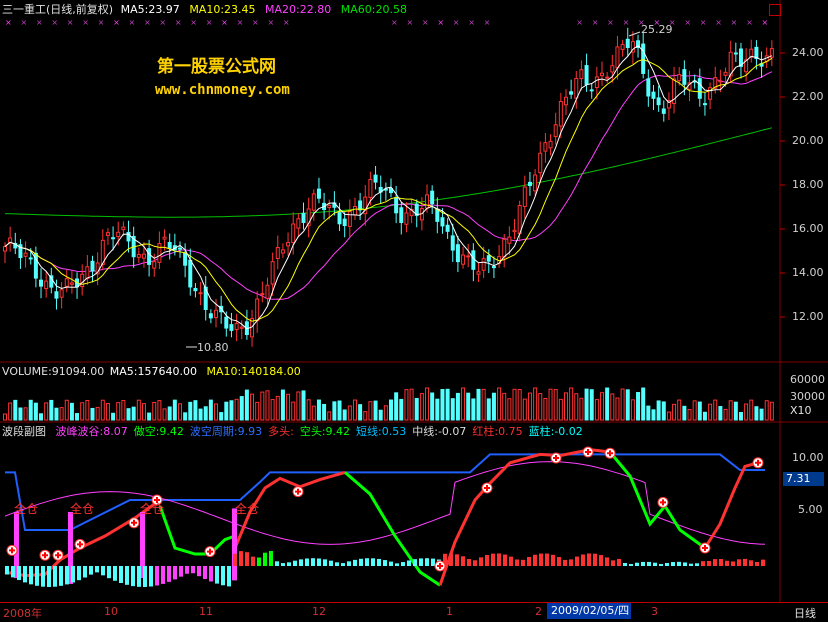 The image size is (828, 622). Describe the element at coordinates (439, 431) in the screenshot. I see `indicator-value-6: 中线:-0.07` at that location.